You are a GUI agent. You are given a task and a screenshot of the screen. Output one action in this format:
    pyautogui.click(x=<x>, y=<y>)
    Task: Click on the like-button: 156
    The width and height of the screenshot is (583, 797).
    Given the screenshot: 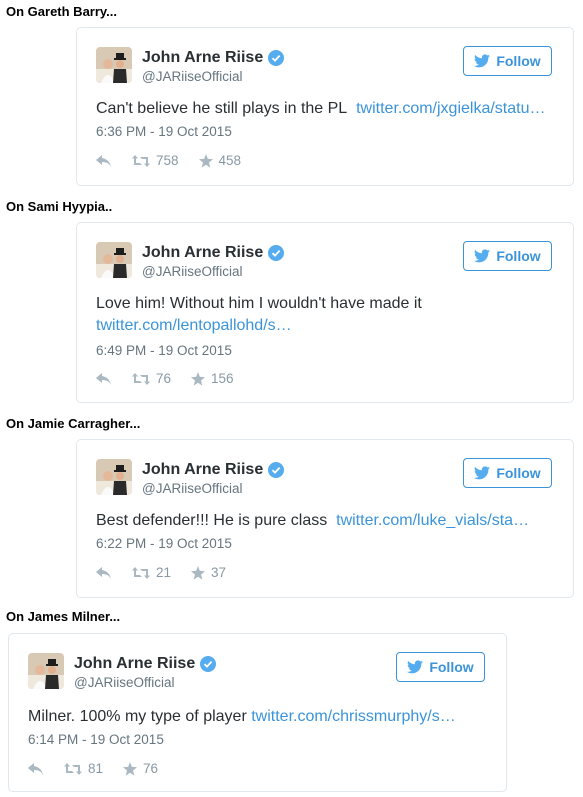 What is the action you would take?
    pyautogui.click(x=212, y=378)
    